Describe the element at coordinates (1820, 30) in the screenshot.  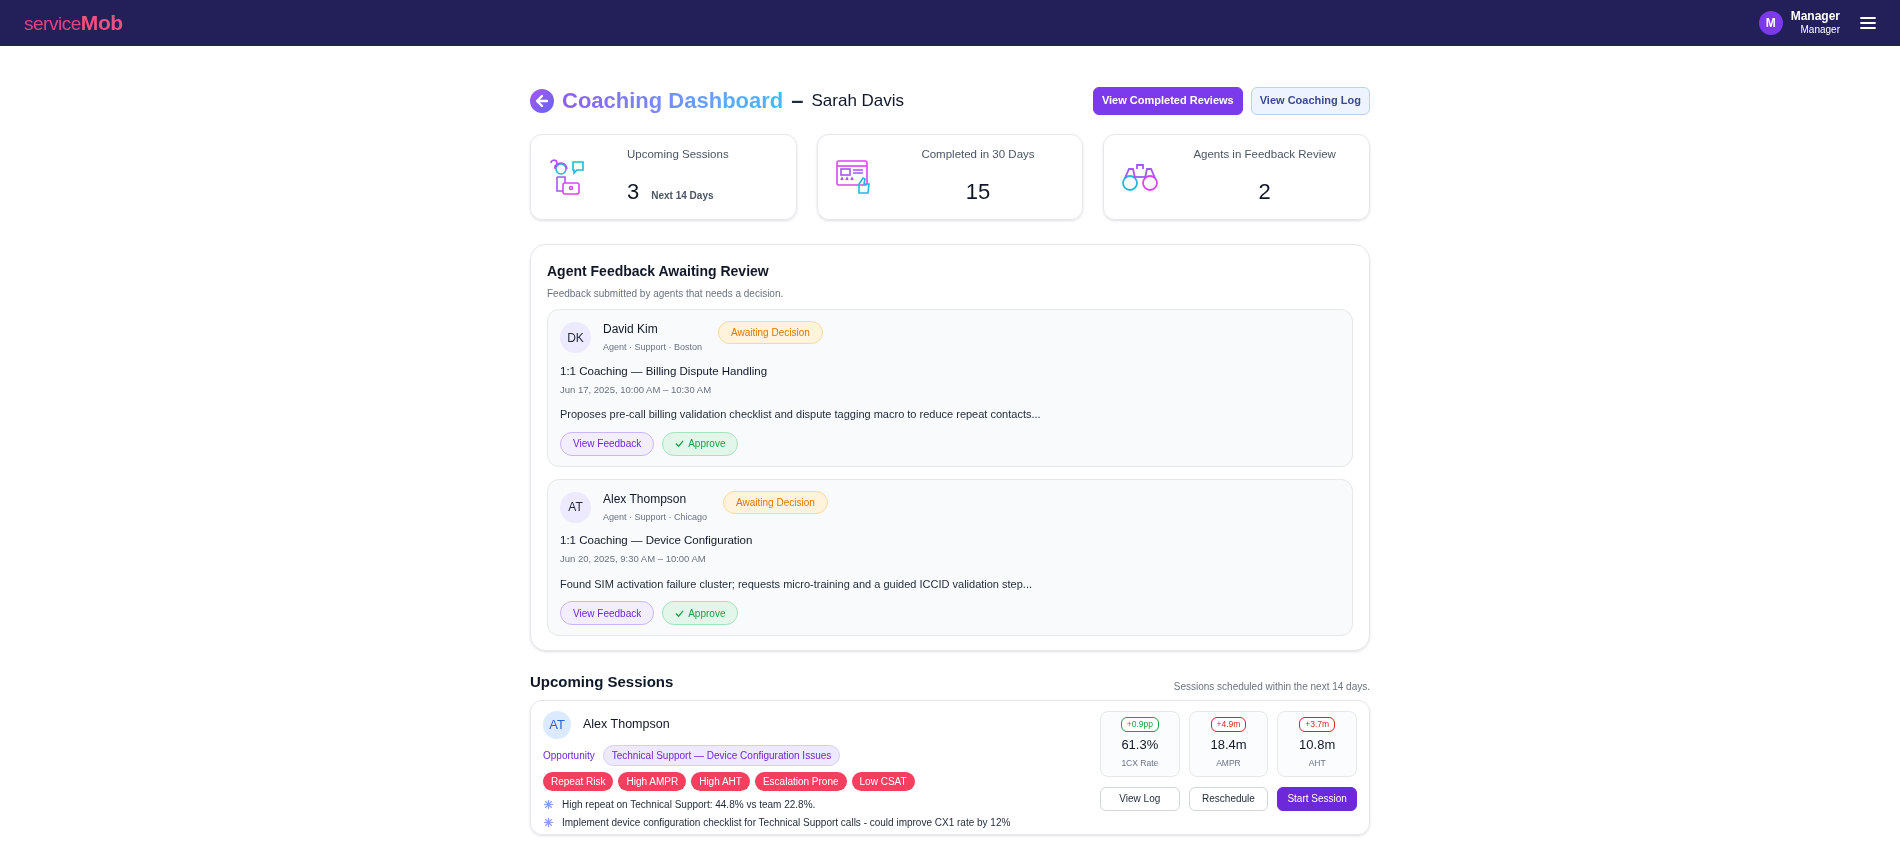
I see `user-role: Manager` at that location.